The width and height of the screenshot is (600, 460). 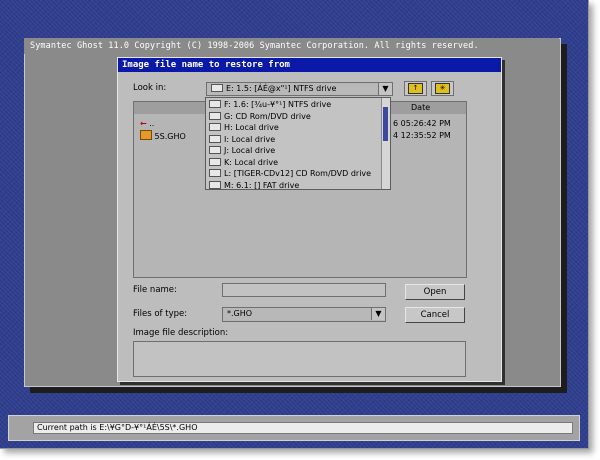 What do you see at coordinates (385, 124) in the screenshot?
I see `scrollbar-thumb` at bounding box center [385, 124].